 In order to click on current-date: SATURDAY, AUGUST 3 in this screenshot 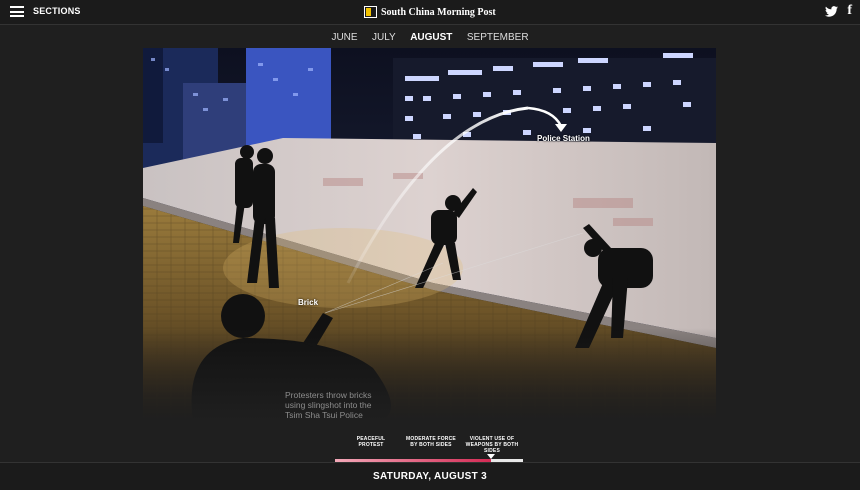, I will do `click(430, 476)`.